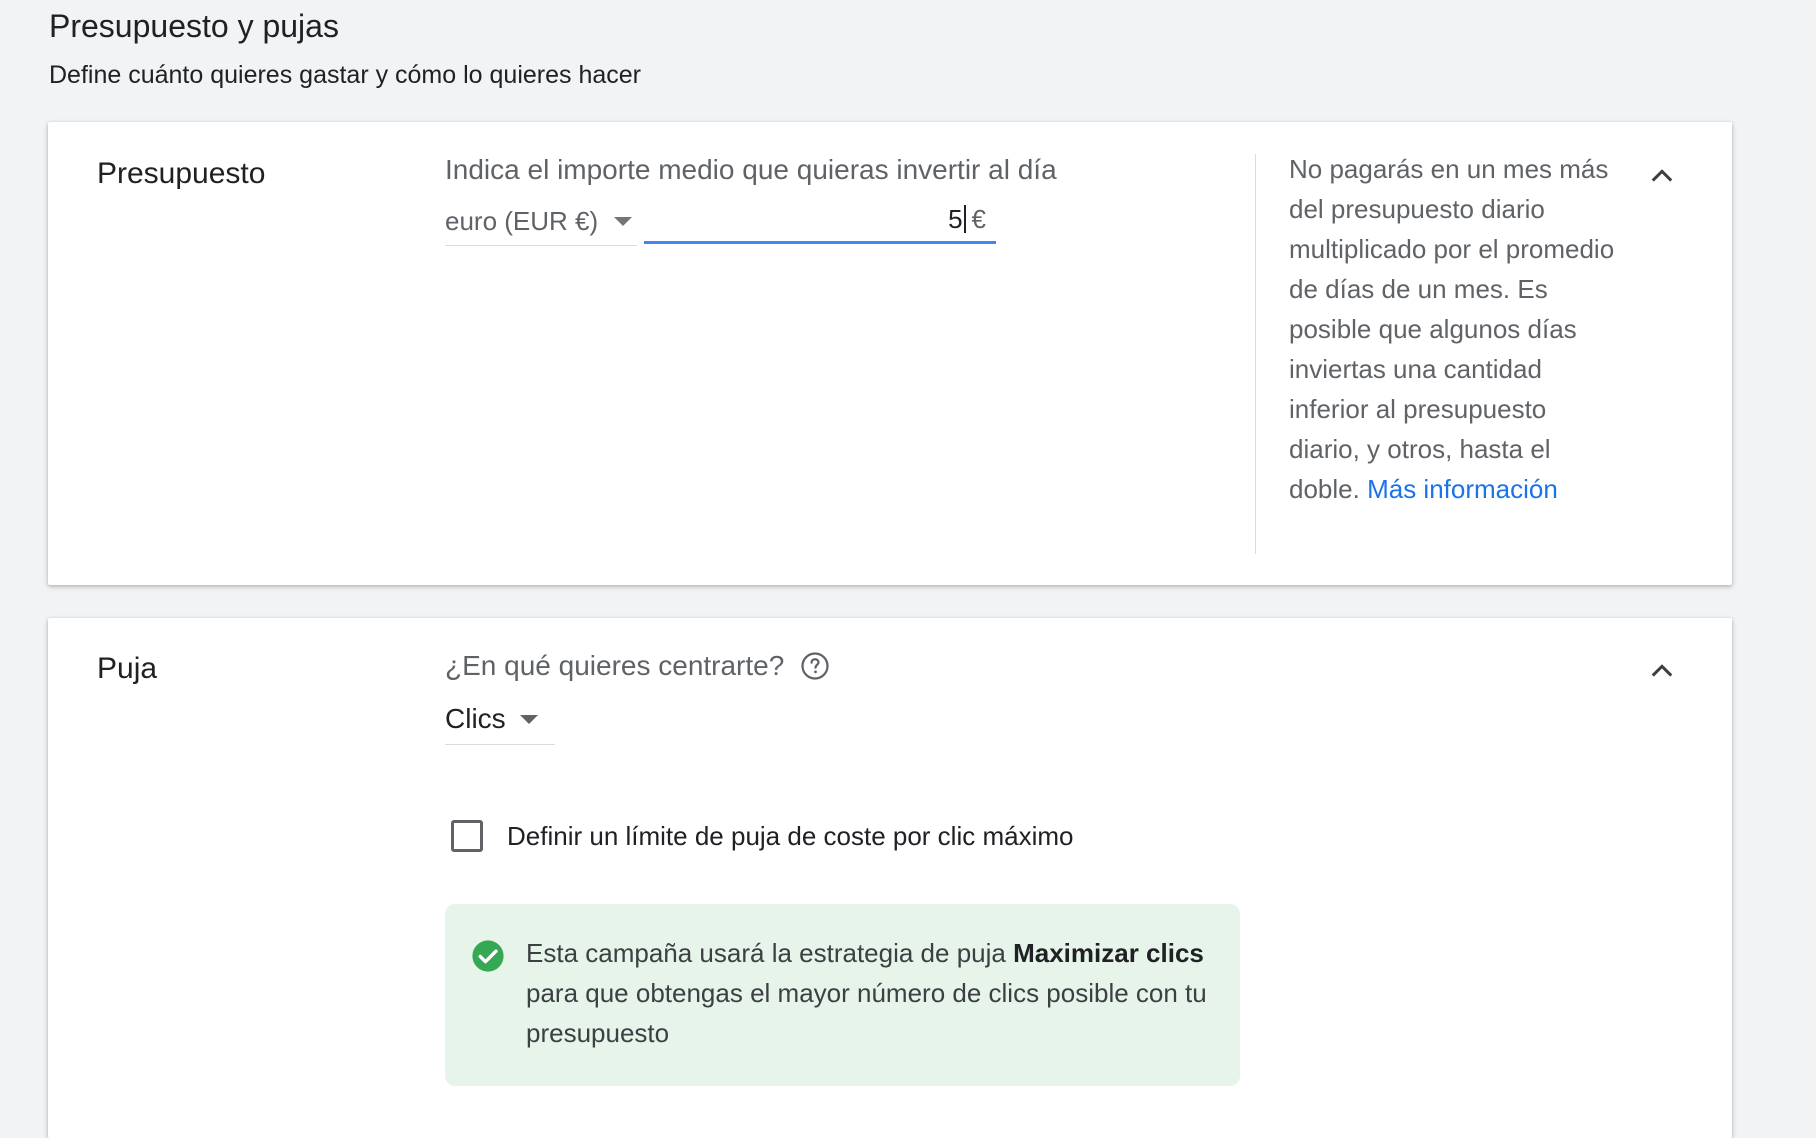  I want to click on max-cpc-checkbox, so click(467, 836).